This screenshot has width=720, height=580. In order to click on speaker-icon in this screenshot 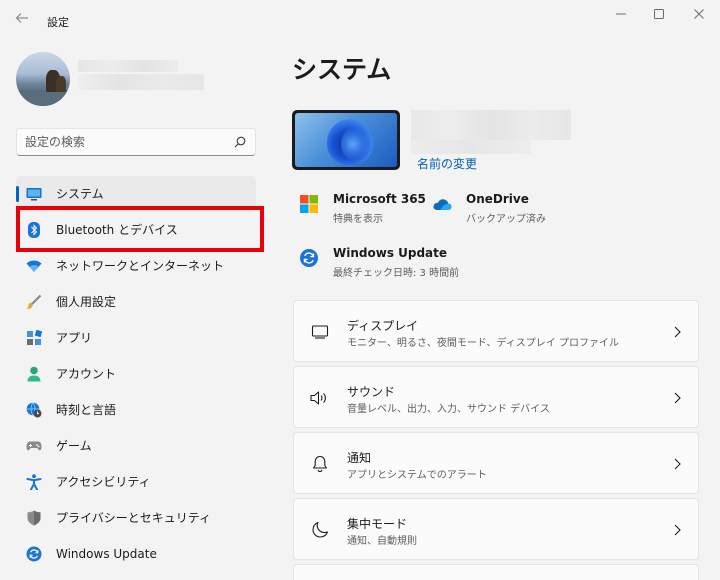, I will do `click(320, 398)`.